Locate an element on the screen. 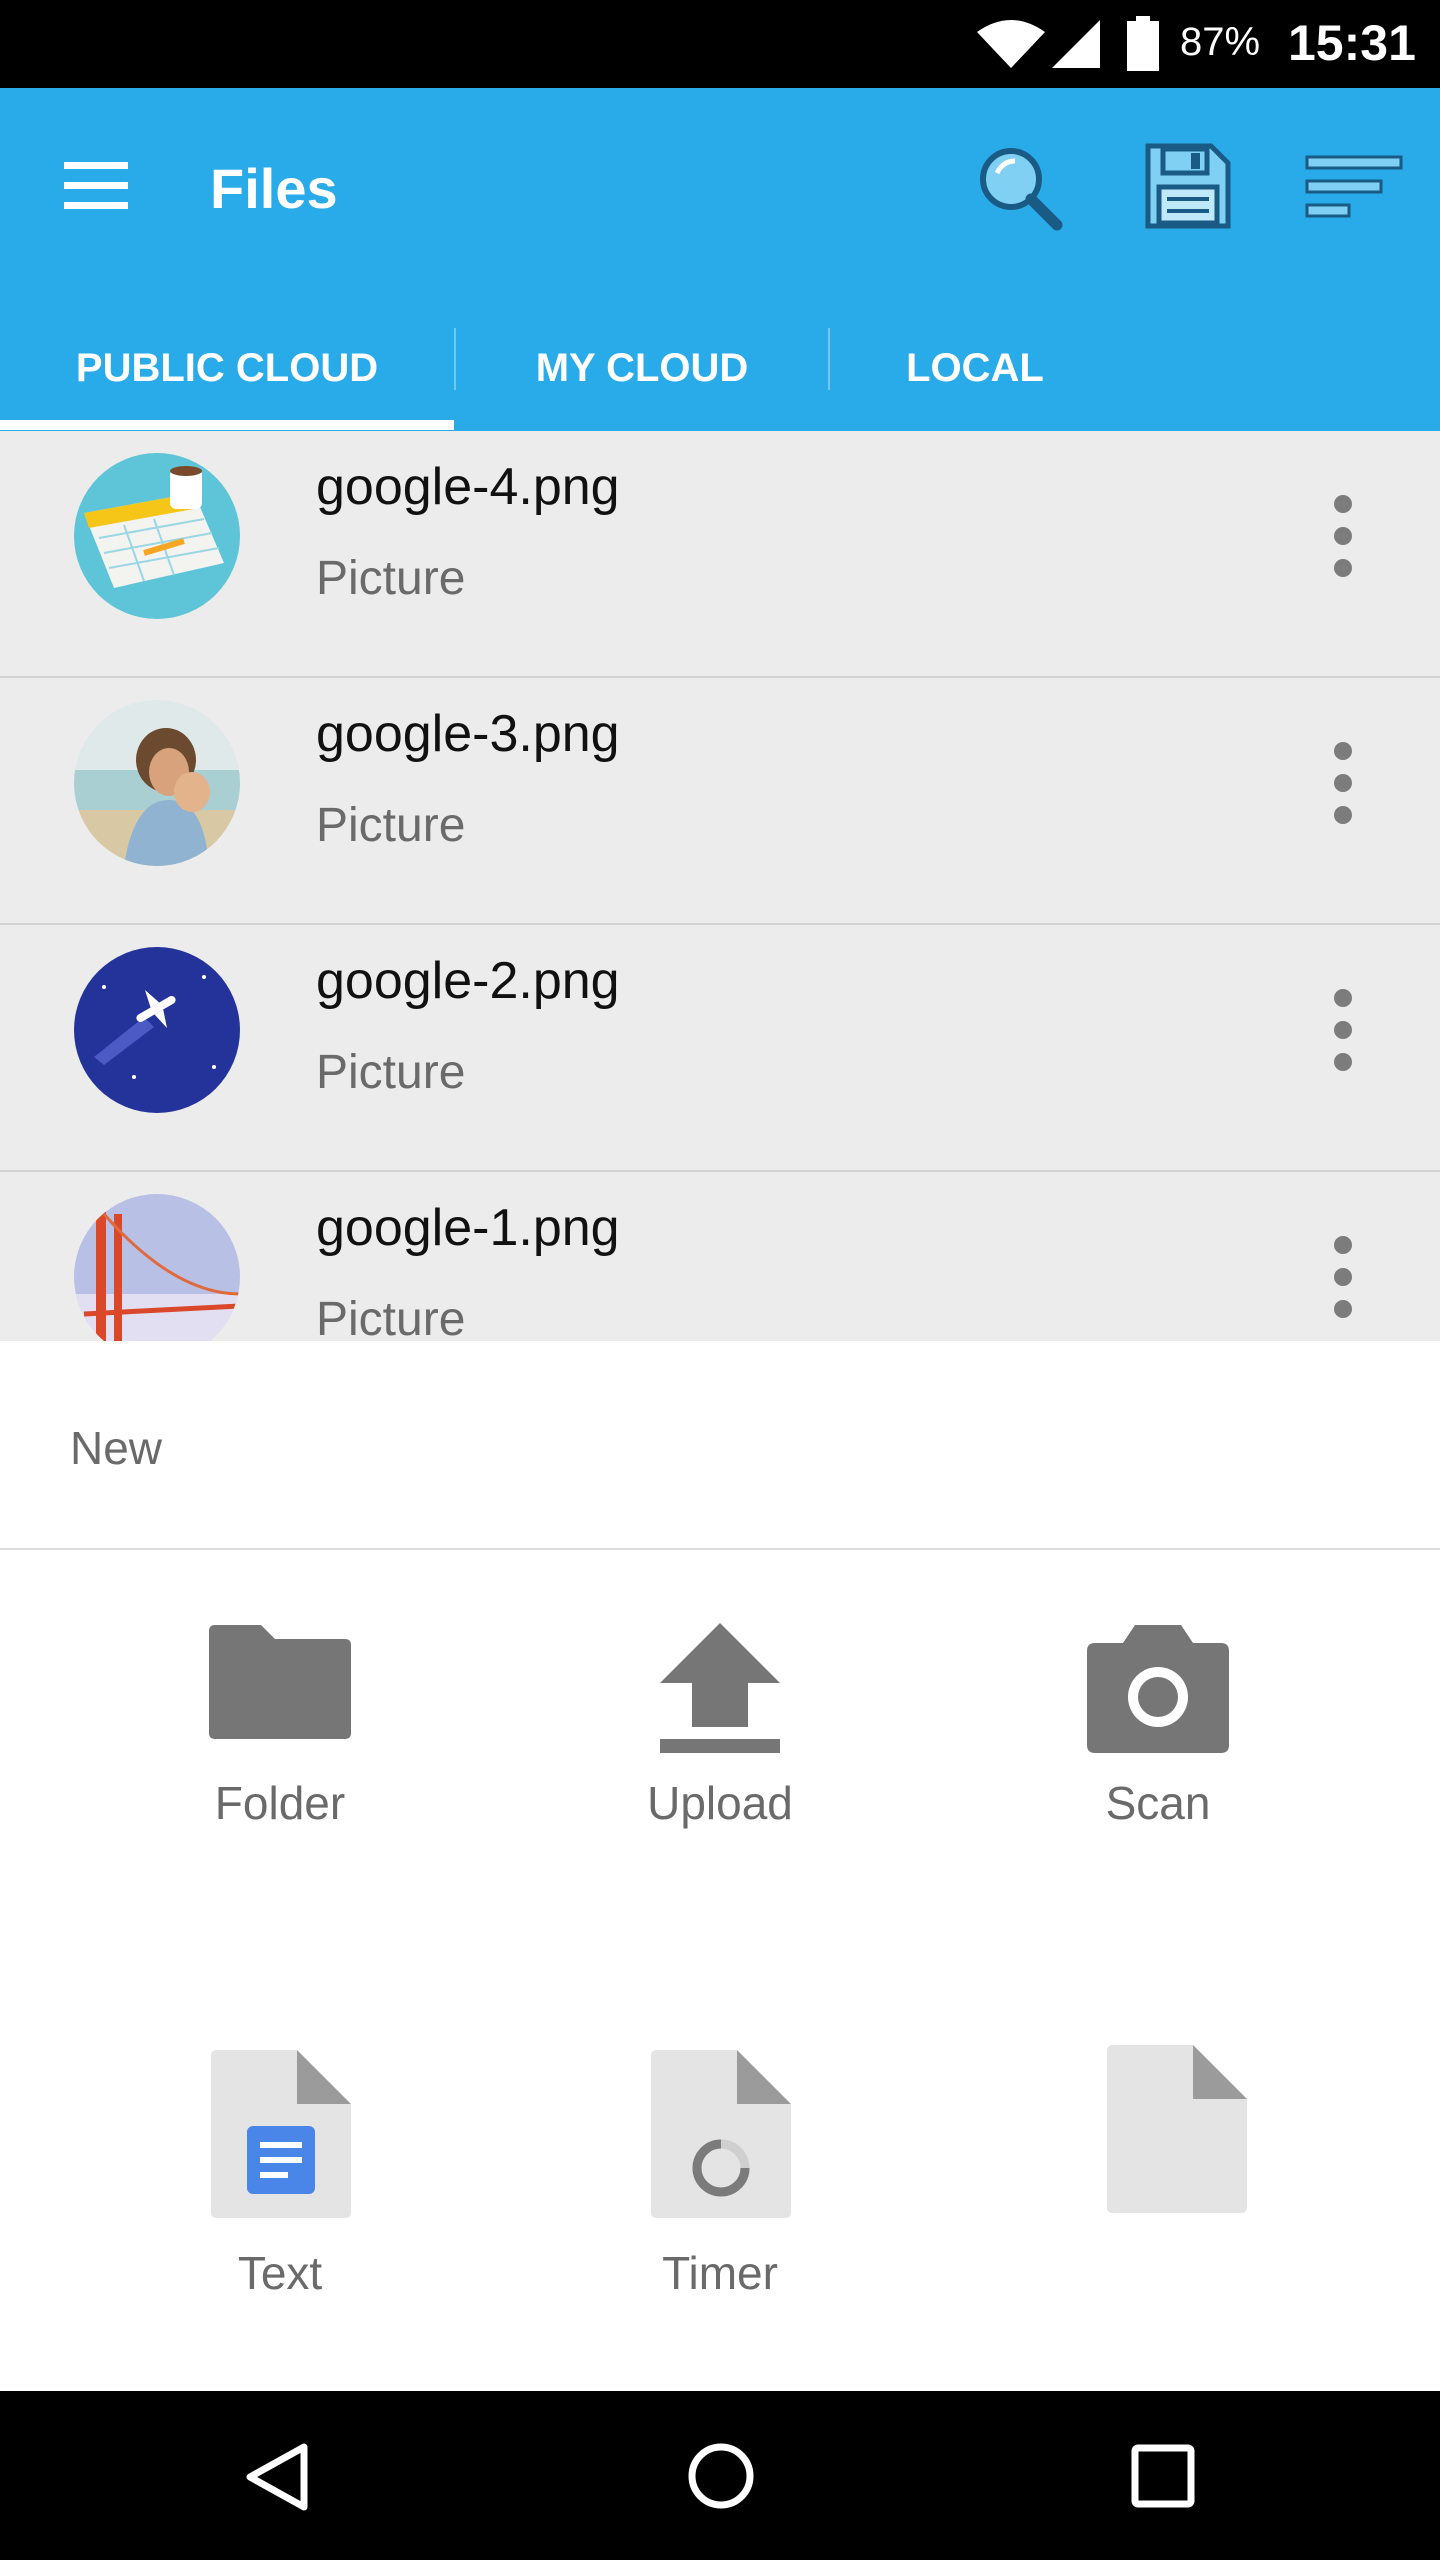  action-label: Upload is located at coordinates (720, 1803).